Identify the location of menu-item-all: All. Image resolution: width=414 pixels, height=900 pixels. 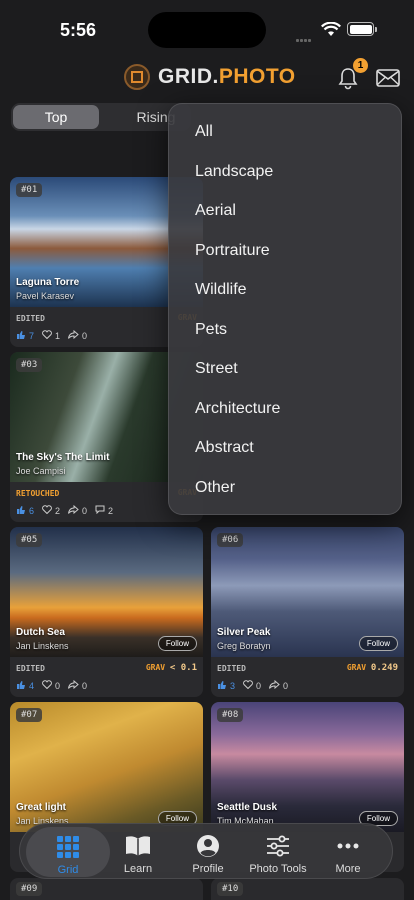
(204, 132).